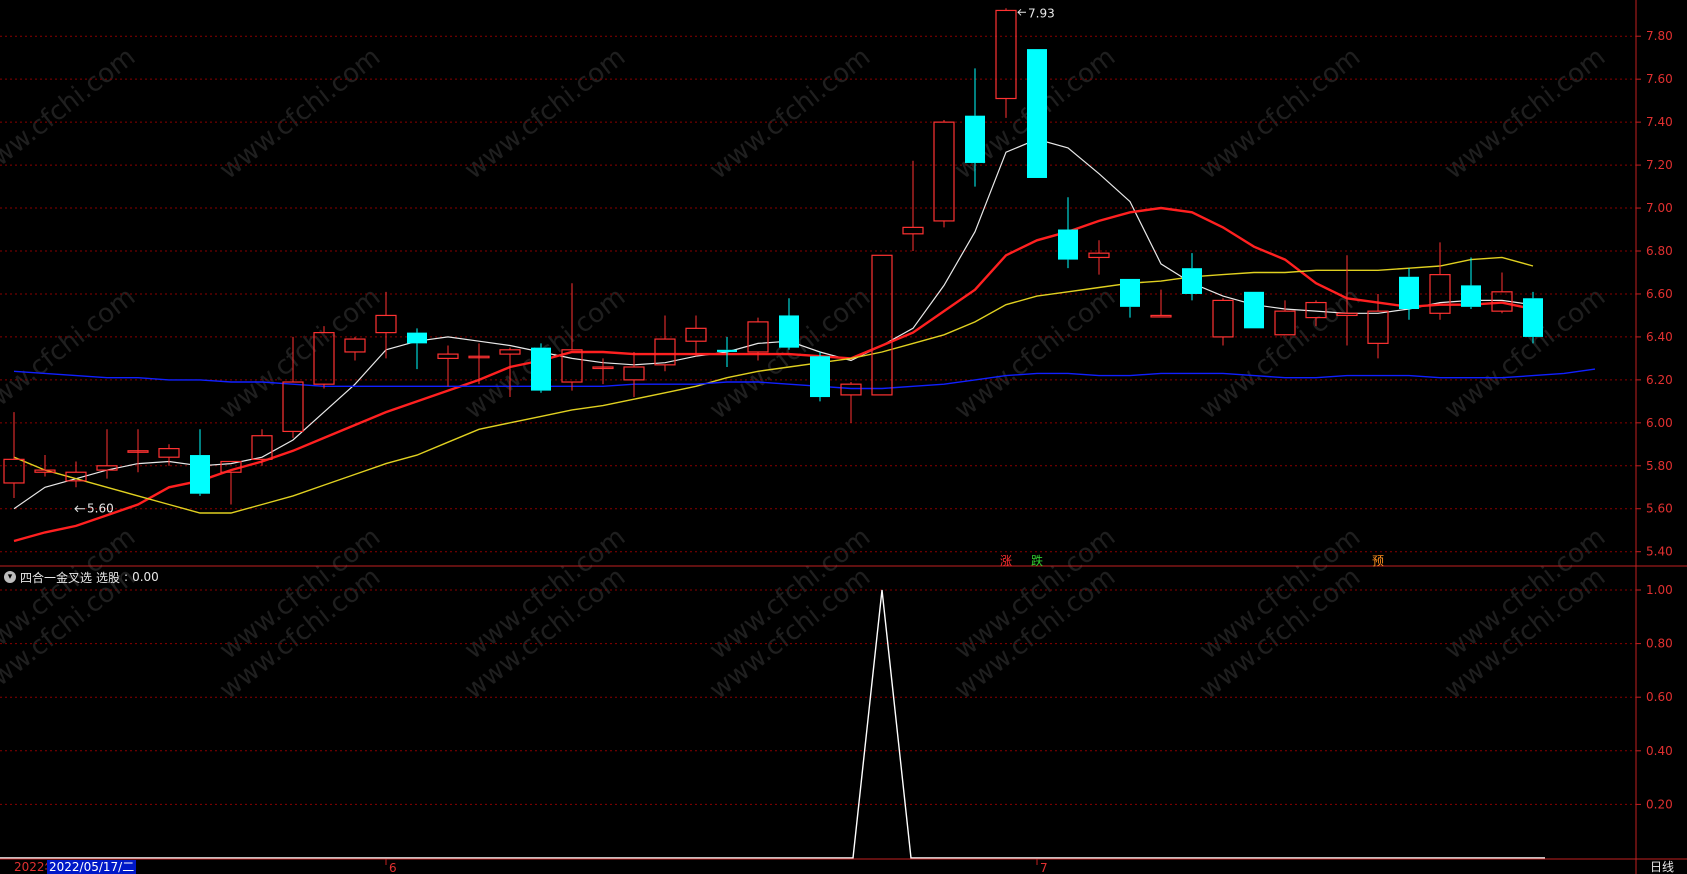  I want to click on price-tick-label: 7.40, so click(1659, 122).